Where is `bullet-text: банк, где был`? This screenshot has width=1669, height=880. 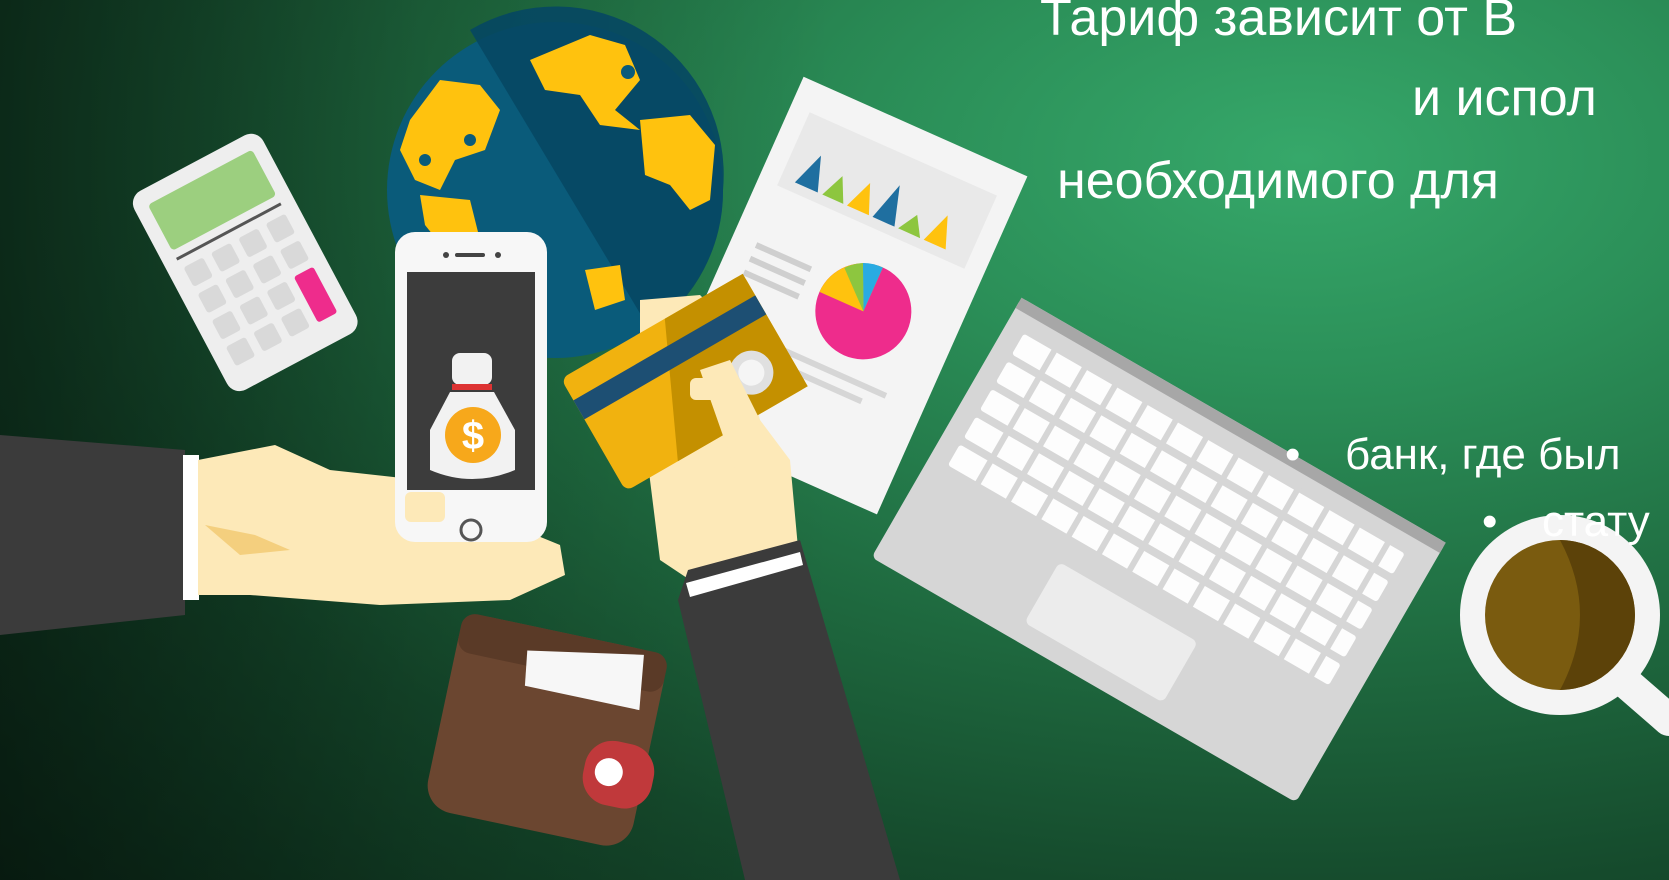 bullet-text: банк, где был is located at coordinates (1483, 454).